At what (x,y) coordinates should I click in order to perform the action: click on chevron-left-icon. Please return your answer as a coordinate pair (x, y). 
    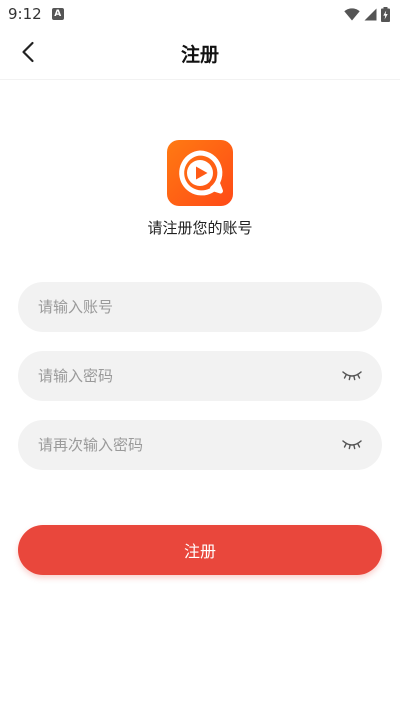
    Looking at the image, I should click on (28, 54).